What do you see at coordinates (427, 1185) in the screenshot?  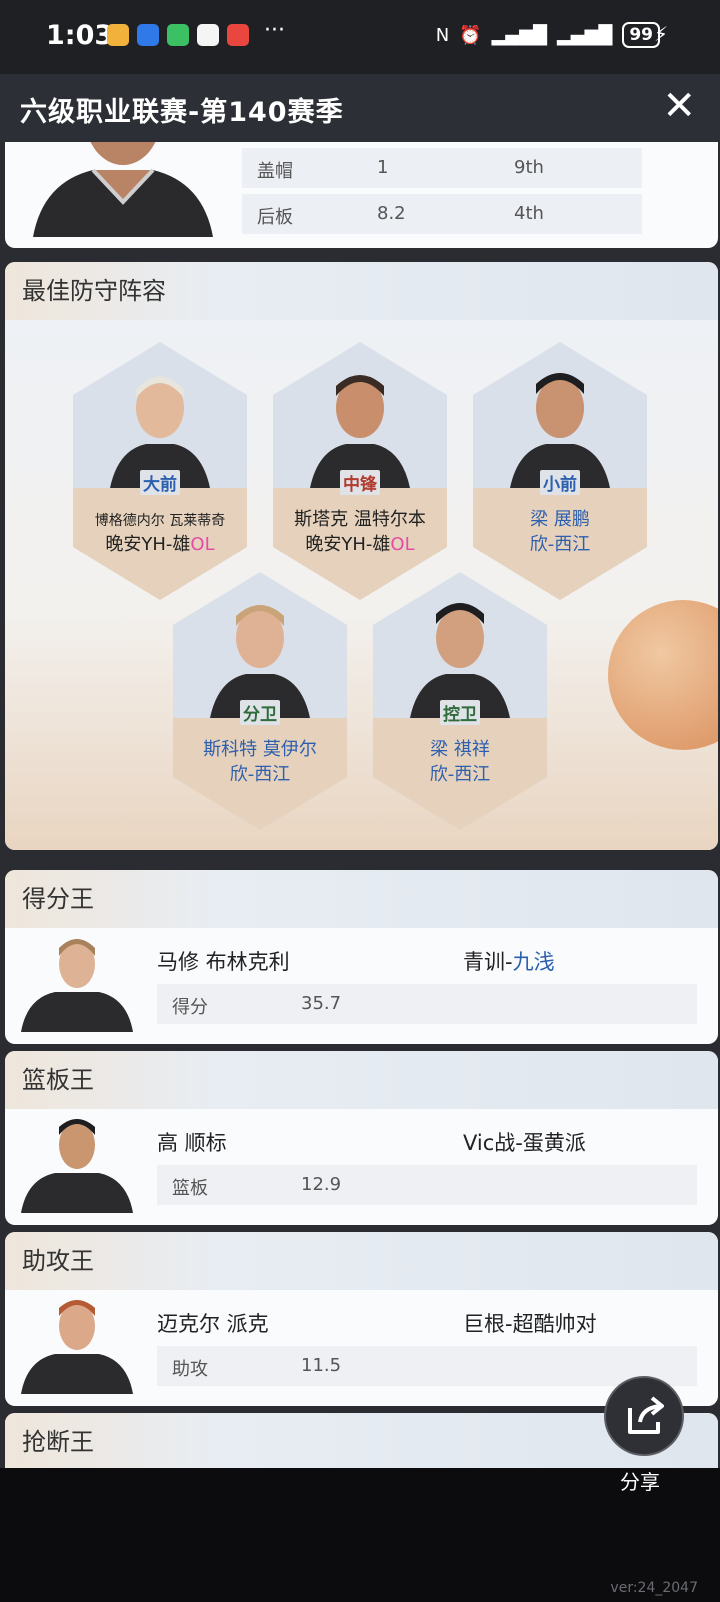 I see `stat-row: 篮板 12.9` at bounding box center [427, 1185].